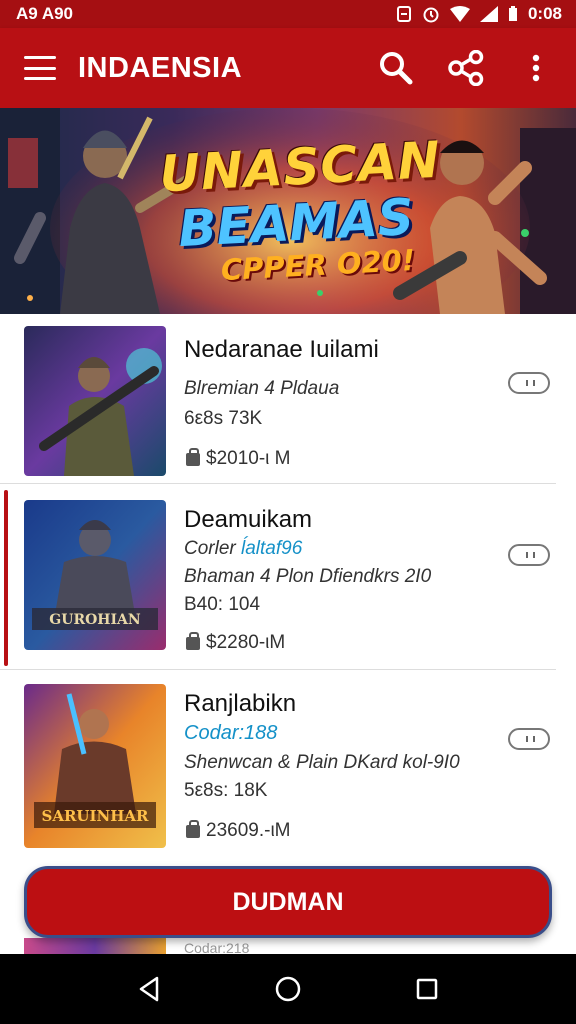 The width and height of the screenshot is (576, 1024). Describe the element at coordinates (262, 388) in the screenshot. I see `item-line1: Blremian 4 Pldaua` at that location.